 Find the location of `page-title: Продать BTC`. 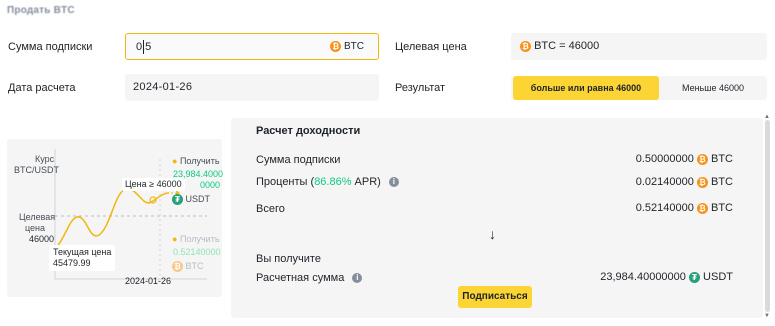

page-title: Продать BTC is located at coordinates (41, 10).